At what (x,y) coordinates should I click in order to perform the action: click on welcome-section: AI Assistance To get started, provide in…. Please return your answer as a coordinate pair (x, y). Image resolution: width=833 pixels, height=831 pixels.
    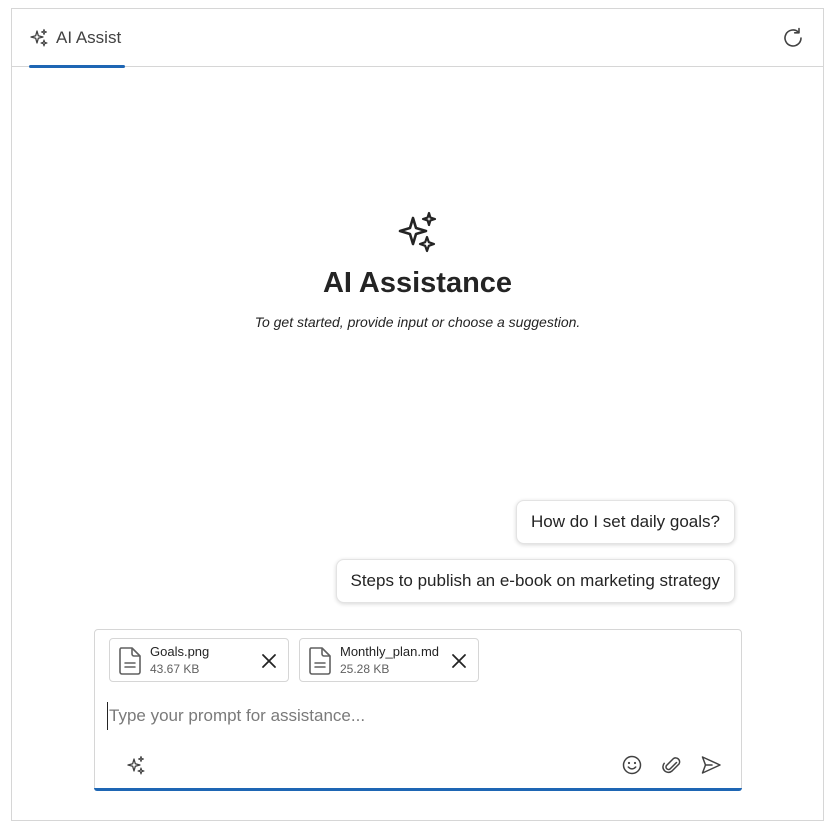
    Looking at the image, I should click on (417, 269).